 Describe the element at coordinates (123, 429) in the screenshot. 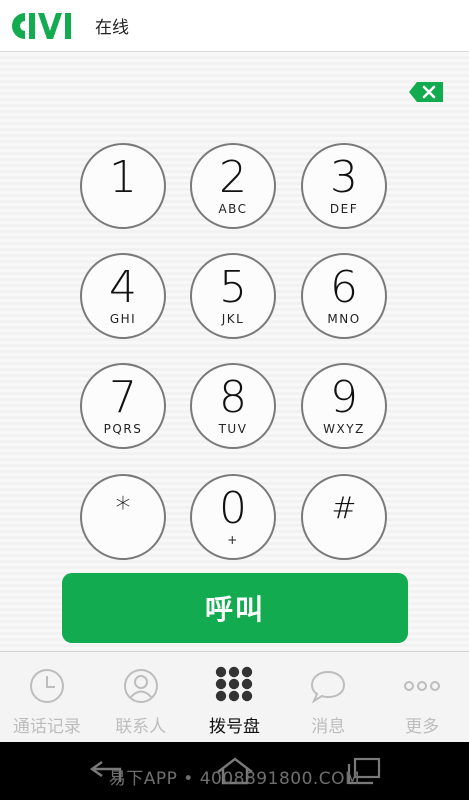

I see `key-letters: PQRS` at that location.